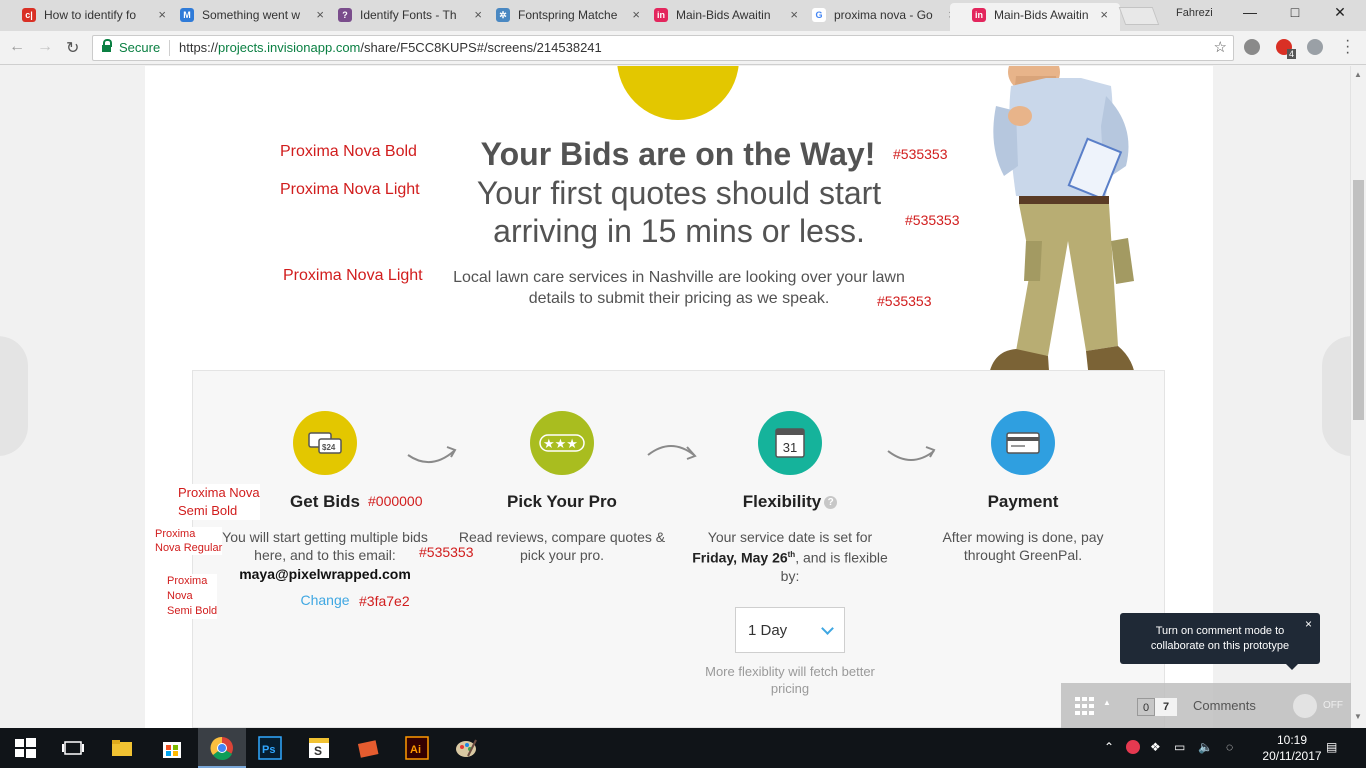 The width and height of the screenshot is (1366, 768). Describe the element at coordinates (790, 629) in the screenshot. I see `flexibility-select: 1 Day` at that location.